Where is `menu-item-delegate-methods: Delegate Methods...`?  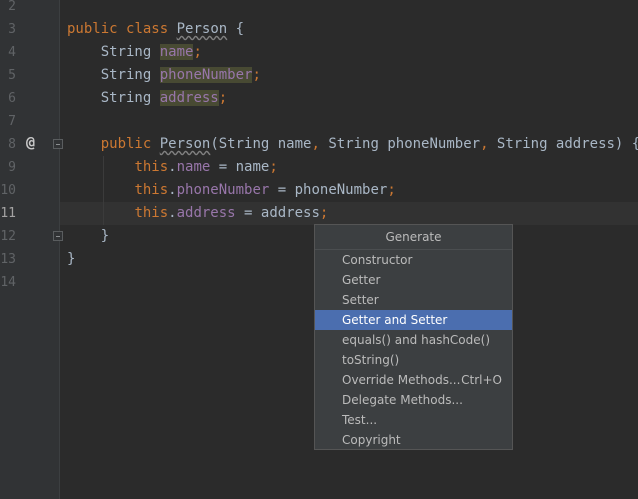
menu-item-delegate-methods: Delegate Methods... is located at coordinates (413, 400).